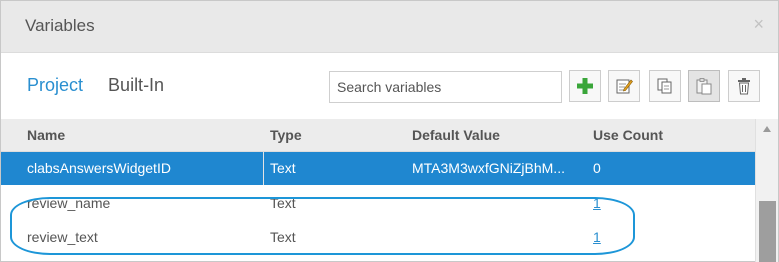 The height and width of the screenshot is (262, 779). What do you see at coordinates (445, 87) in the screenshot?
I see `search-input` at bounding box center [445, 87].